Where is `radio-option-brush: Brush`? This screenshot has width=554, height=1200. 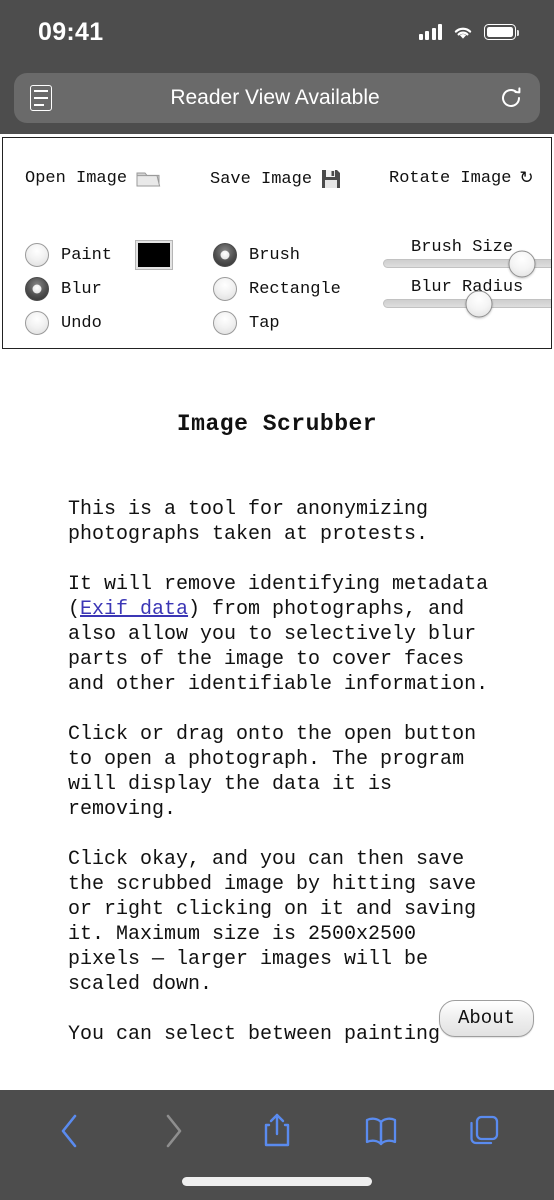 radio-option-brush: Brush is located at coordinates (277, 255).